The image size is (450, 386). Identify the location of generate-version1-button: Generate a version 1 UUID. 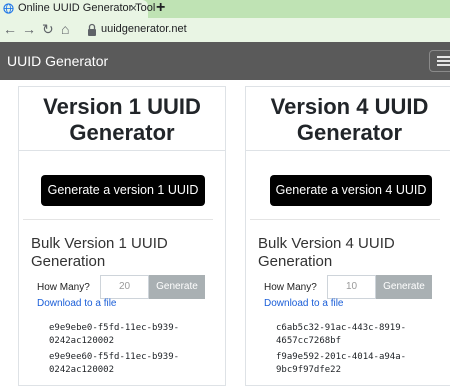
(123, 190).